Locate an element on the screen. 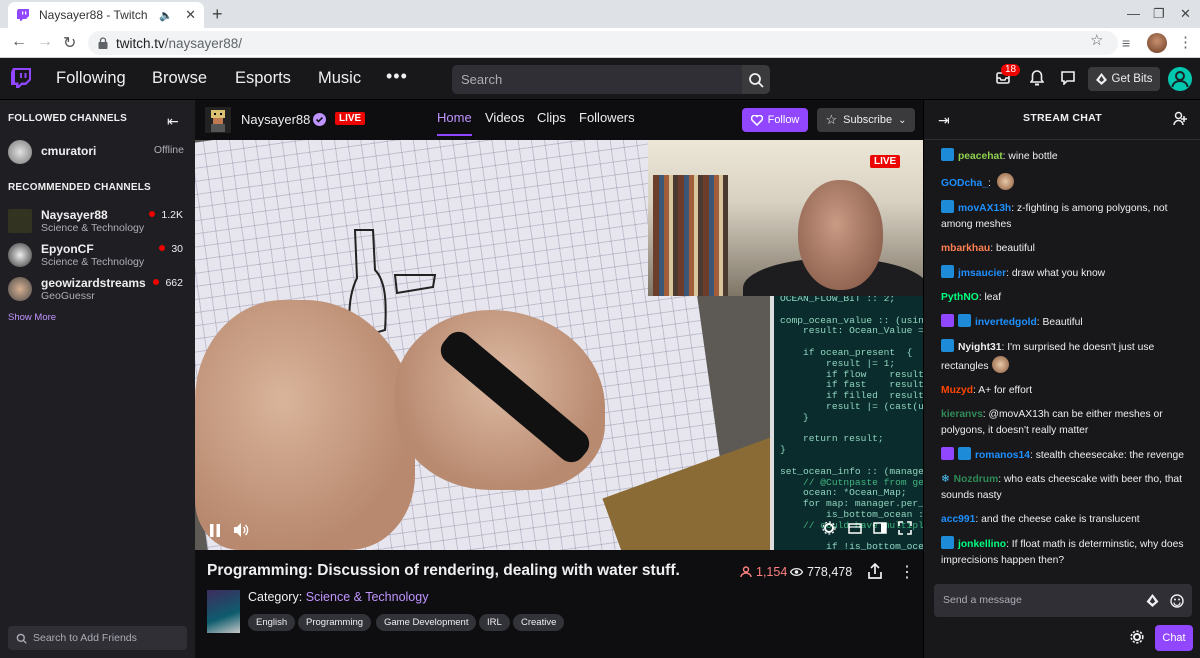 The height and width of the screenshot is (658, 1200). tab-clips: Clips is located at coordinates (551, 117).